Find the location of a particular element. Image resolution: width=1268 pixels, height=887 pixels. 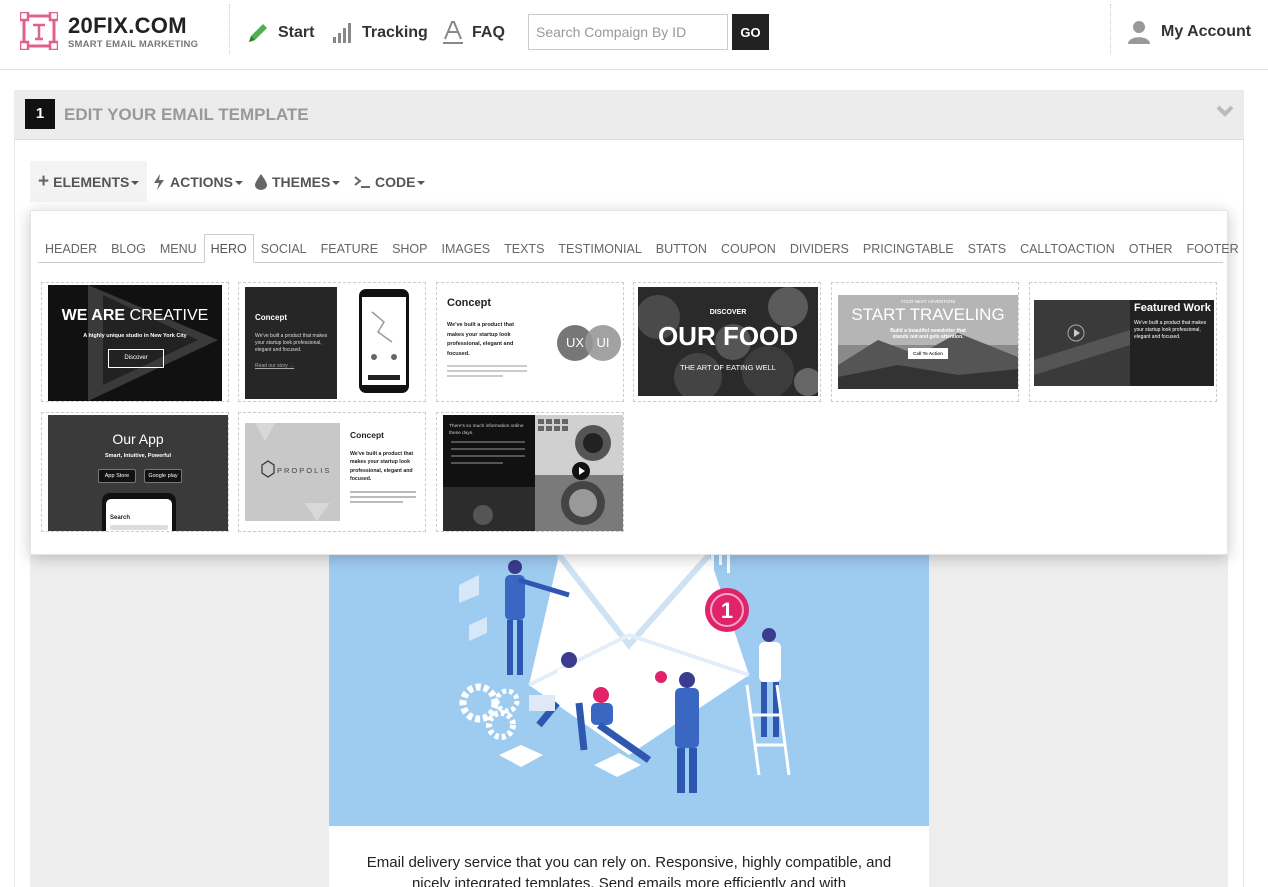

hero-template-our-food: DISCOVER OUR FOOD THE ART OF EATING WELL is located at coordinates (727, 342).